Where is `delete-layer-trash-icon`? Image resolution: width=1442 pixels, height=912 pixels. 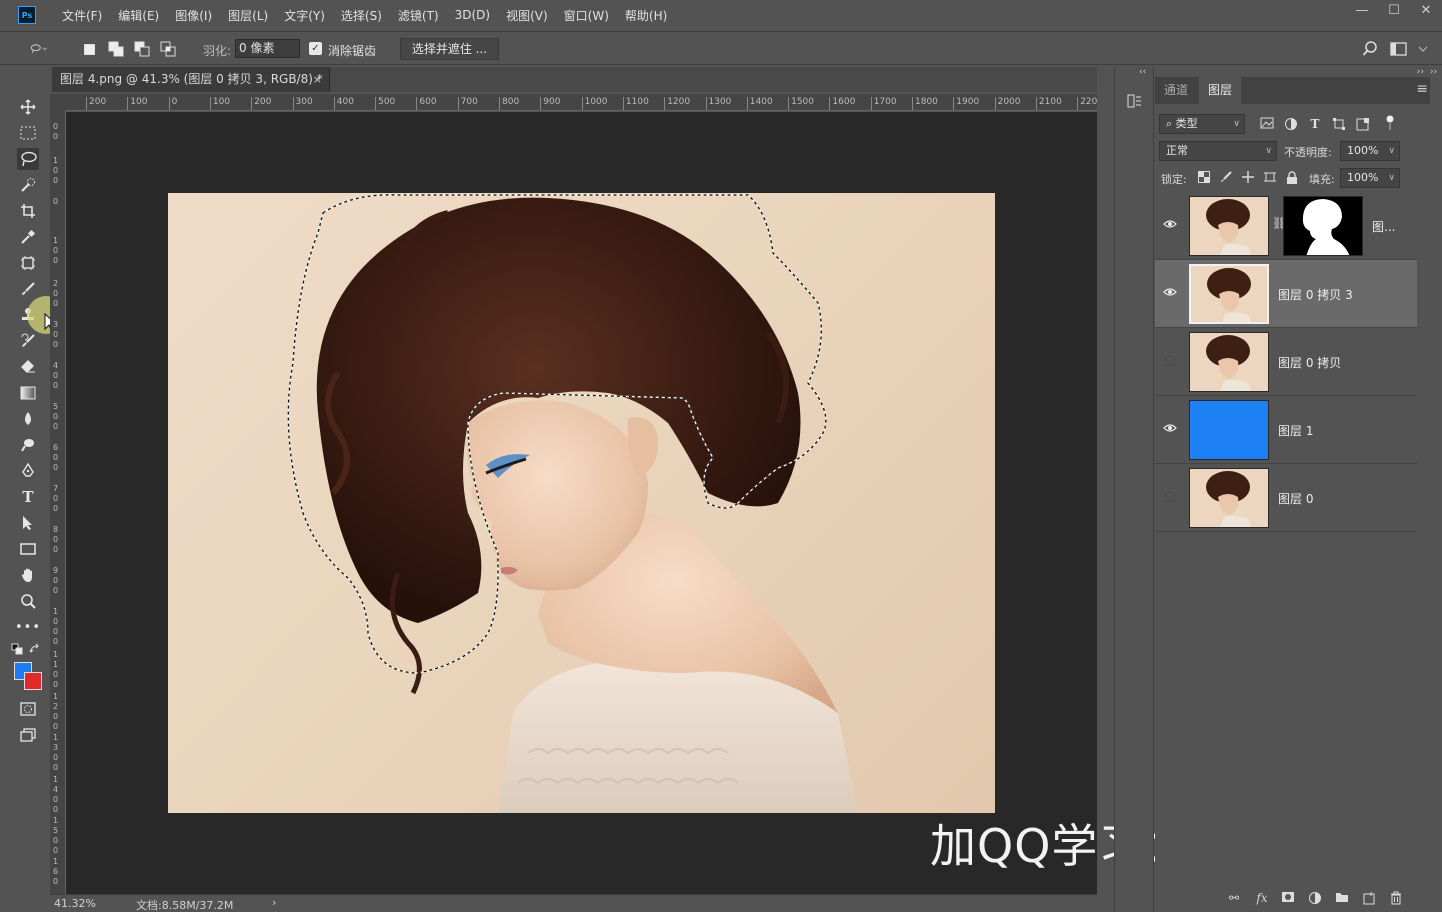 delete-layer-trash-icon is located at coordinates (1396, 899).